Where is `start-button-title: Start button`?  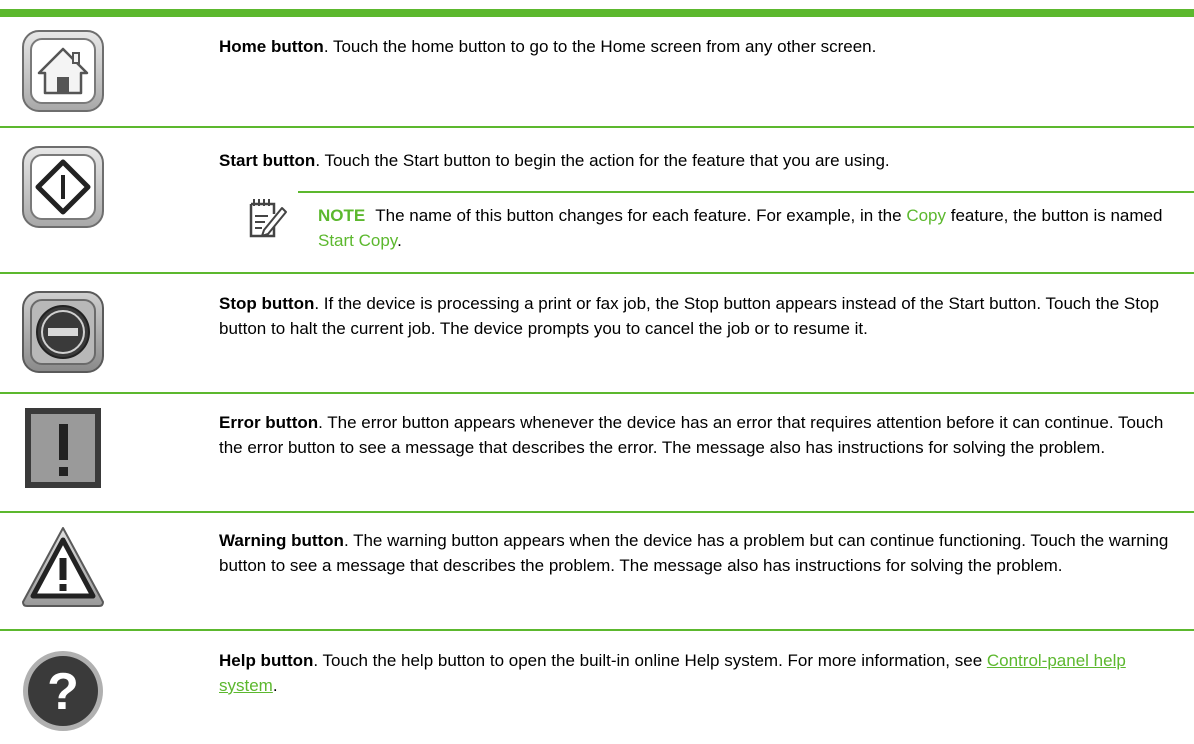 start-button-title: Start button is located at coordinates (267, 160).